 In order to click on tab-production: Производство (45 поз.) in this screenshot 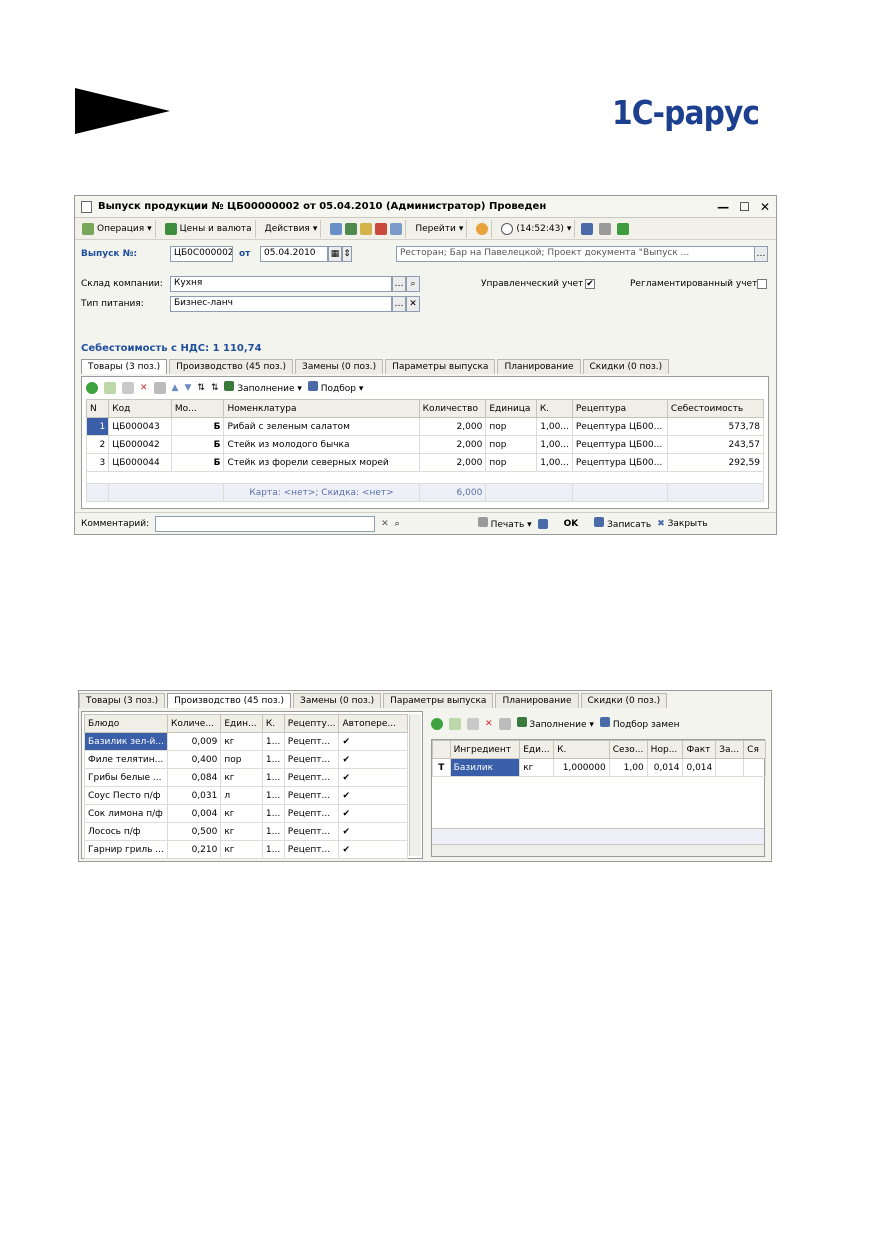, I will do `click(231, 366)`.